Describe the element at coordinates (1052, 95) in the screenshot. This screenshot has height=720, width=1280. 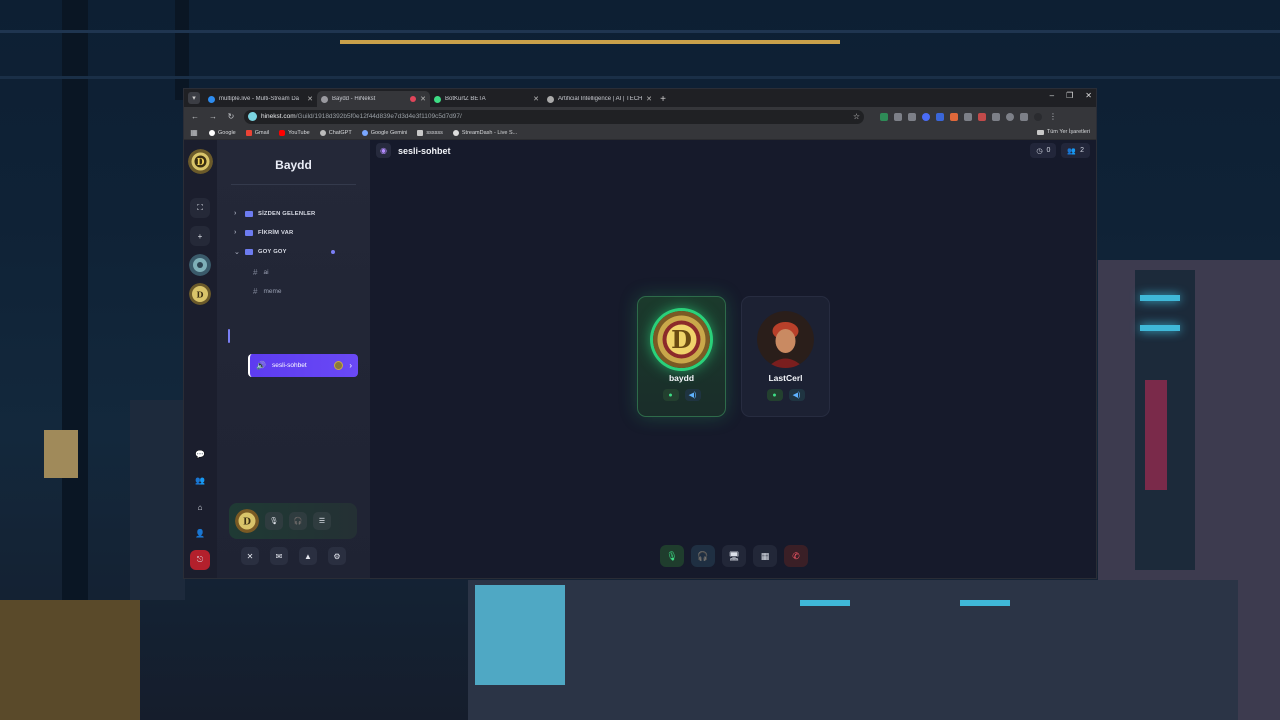
I see `minimize-icon: –` at that location.